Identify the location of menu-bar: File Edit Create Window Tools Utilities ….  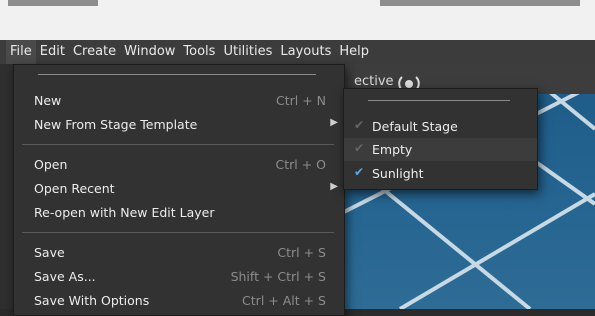
(297, 52).